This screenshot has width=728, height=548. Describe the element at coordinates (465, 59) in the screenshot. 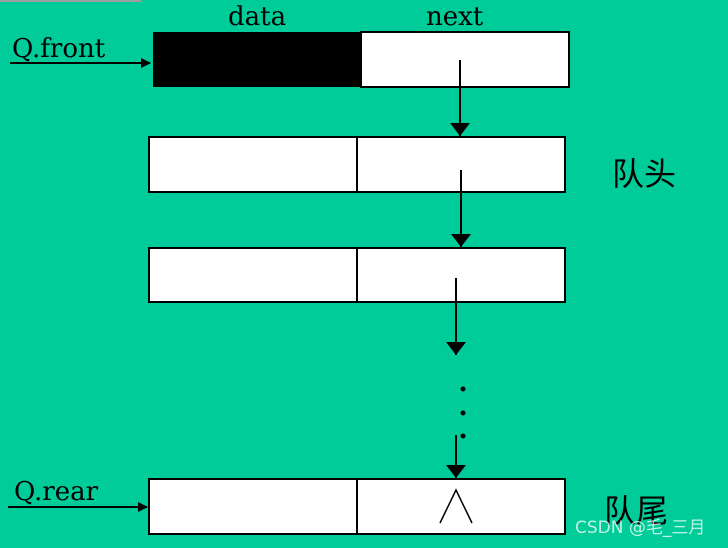

I see `head-node-next-cell` at that location.